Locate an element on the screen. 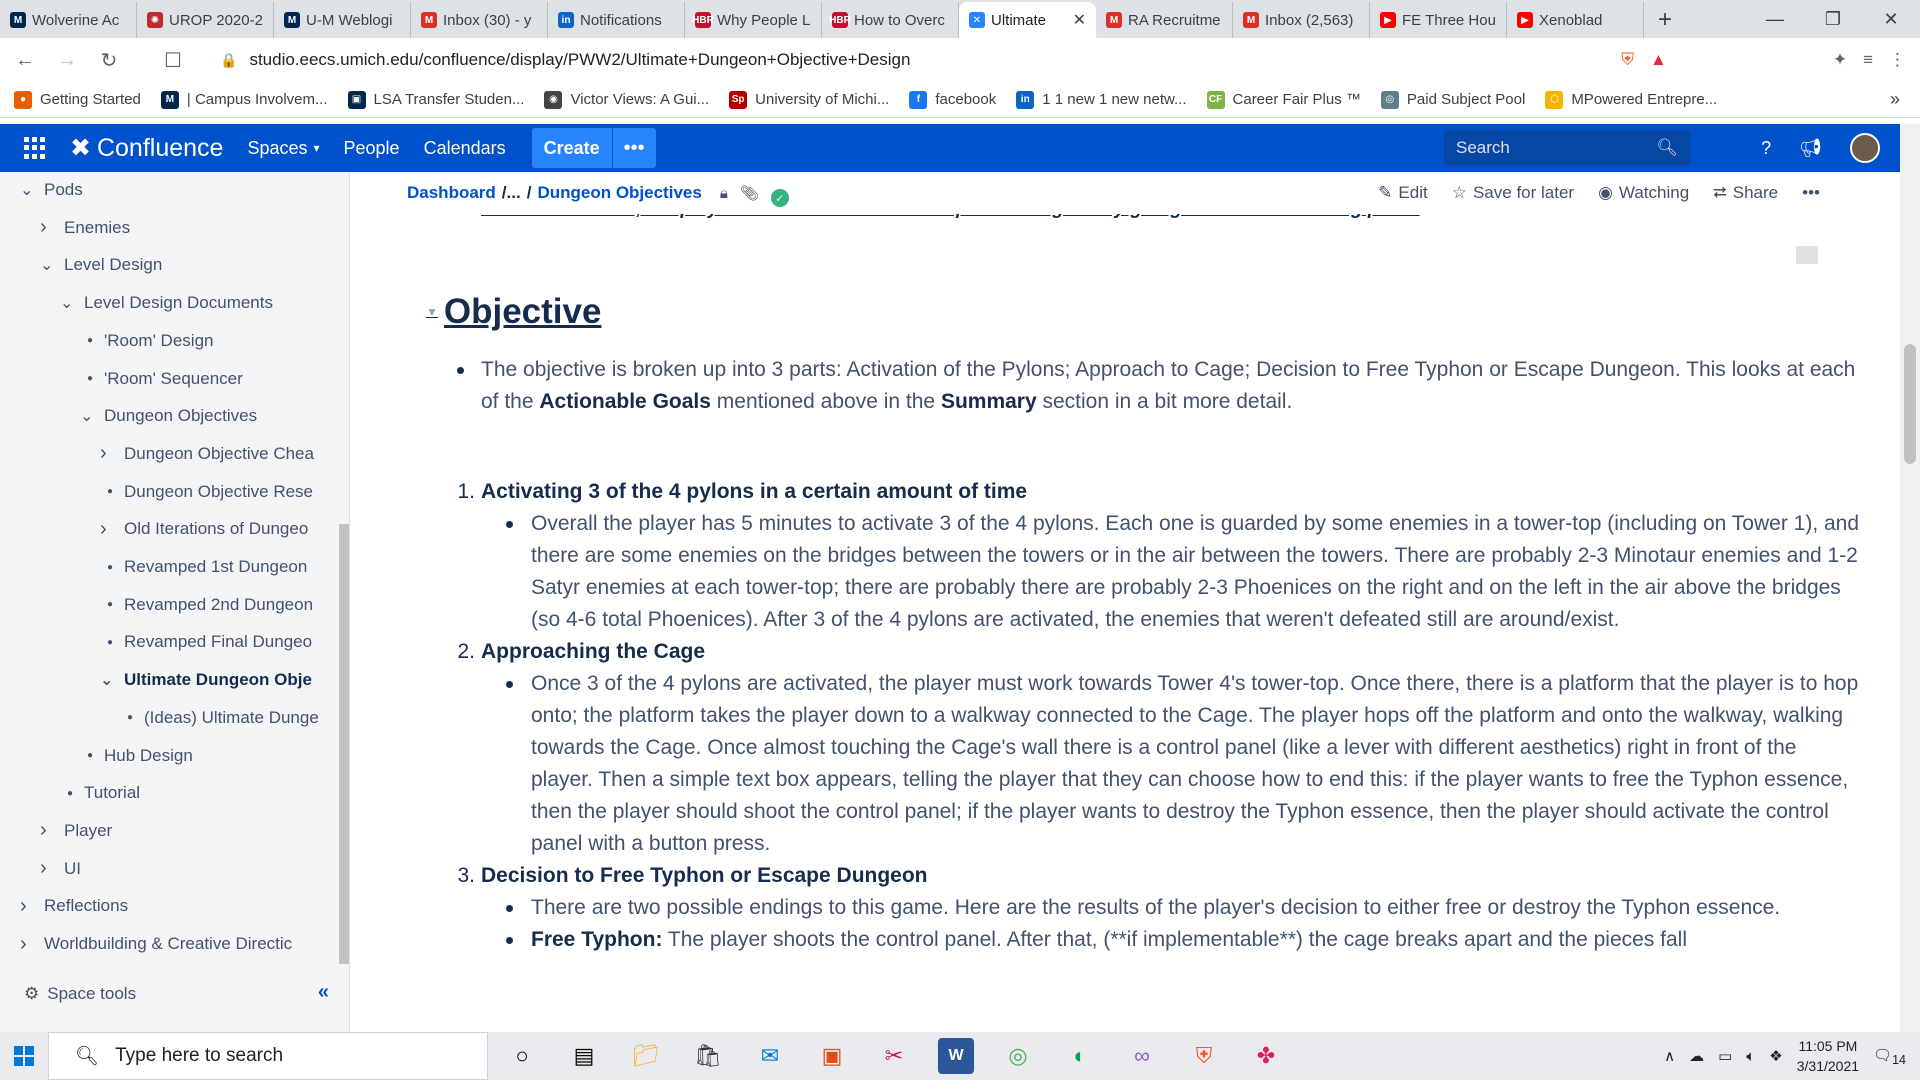 The height and width of the screenshot is (1080, 1920). notification-center-icon: 🗨︎14 is located at coordinates (1889, 1056).